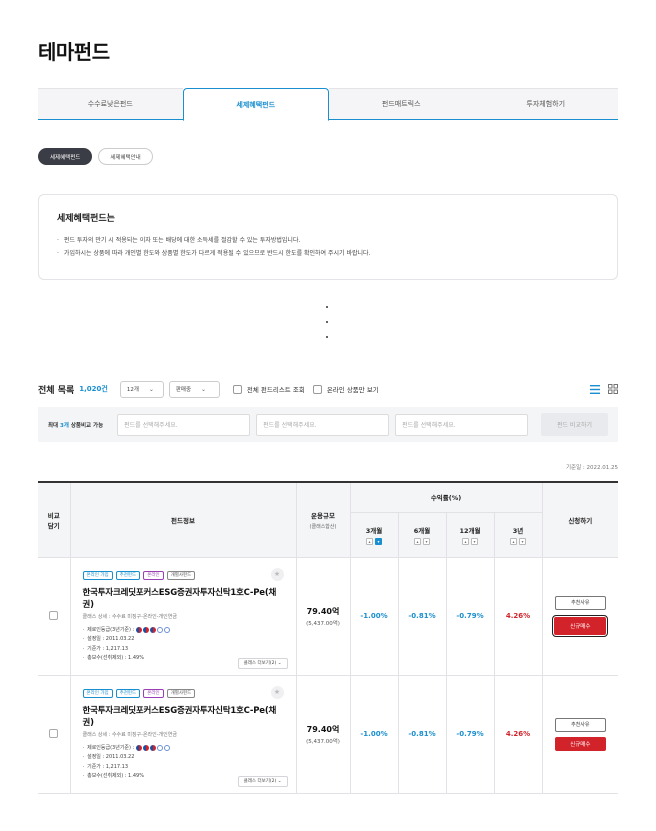 The width and height of the screenshot is (656, 831). Describe the element at coordinates (574, 424) in the screenshot. I see `compare-button: 펀드 비교하기` at that location.